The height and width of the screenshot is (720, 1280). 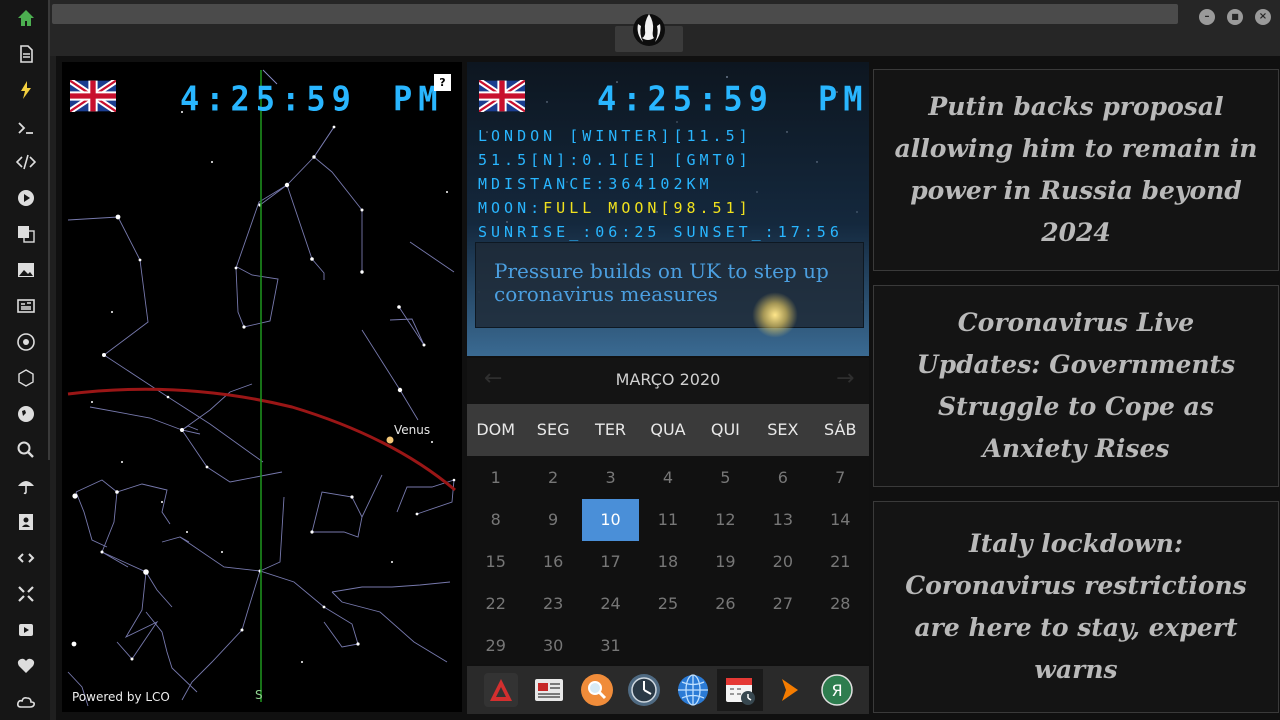 What do you see at coordinates (668, 379) in the screenshot?
I see `calendar-month-title: MARÇO 2020` at bounding box center [668, 379].